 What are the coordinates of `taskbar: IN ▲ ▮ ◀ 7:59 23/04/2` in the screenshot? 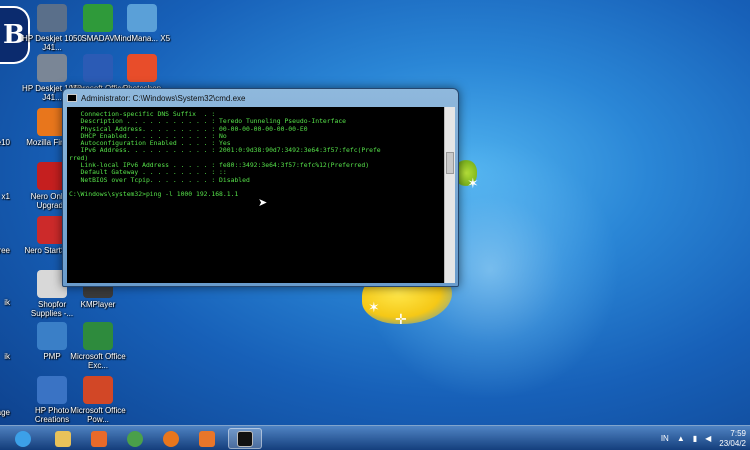 It's located at (375, 437).